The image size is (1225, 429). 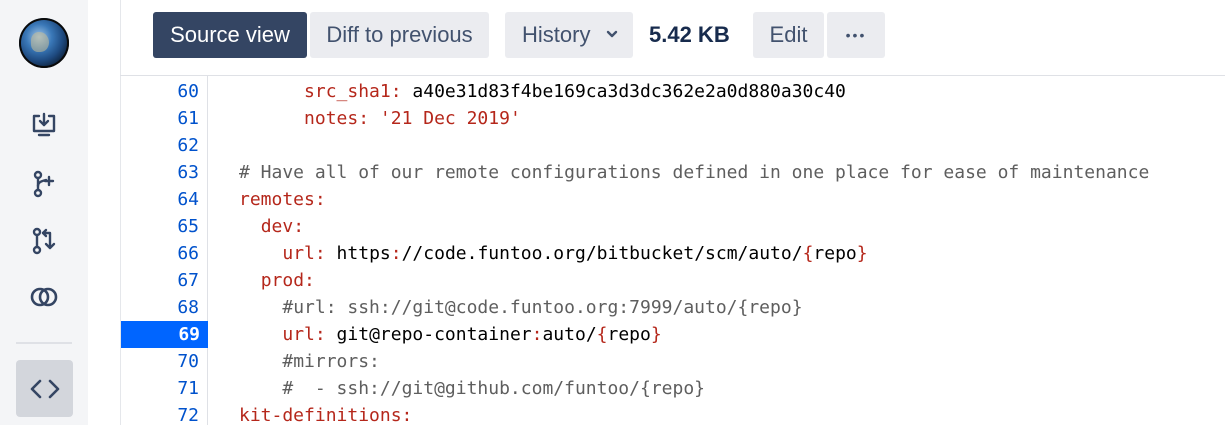 I want to click on history-dropdown: History, so click(x=569, y=35).